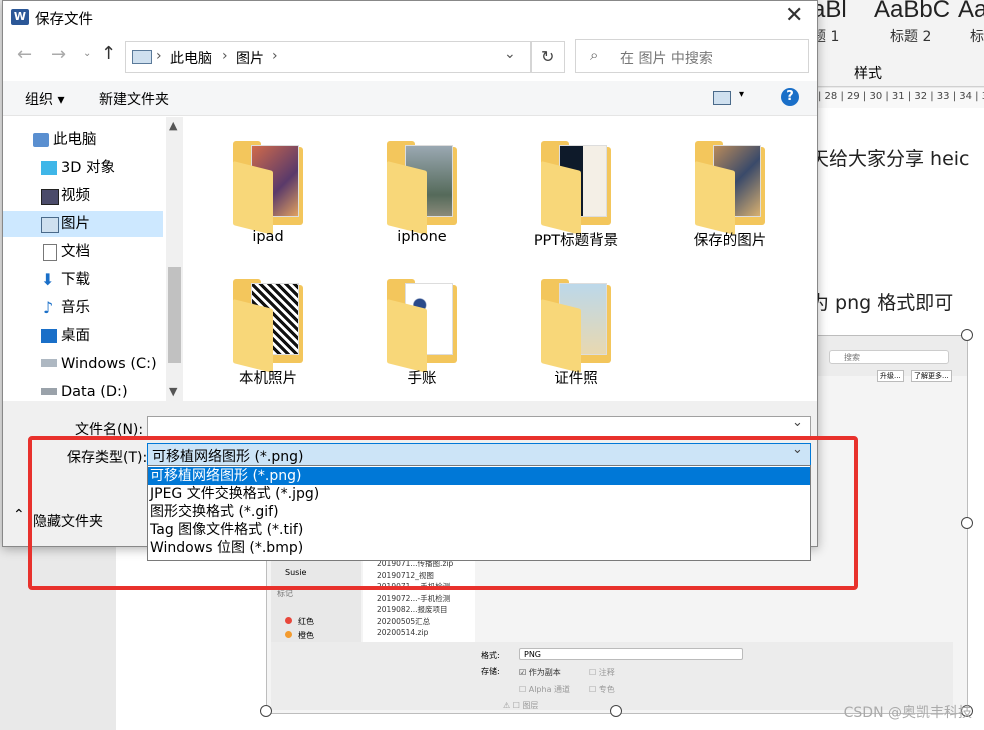  What do you see at coordinates (64, 20) in the screenshot?
I see `dialog-title: 保存文件` at bounding box center [64, 20].